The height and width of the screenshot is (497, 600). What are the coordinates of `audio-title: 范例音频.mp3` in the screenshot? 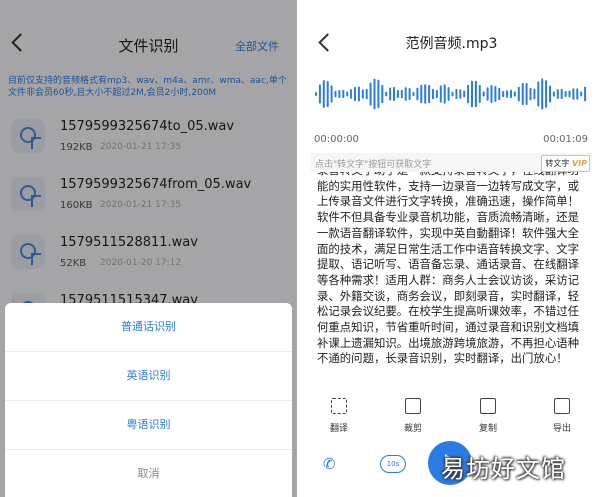 It's located at (451, 44).